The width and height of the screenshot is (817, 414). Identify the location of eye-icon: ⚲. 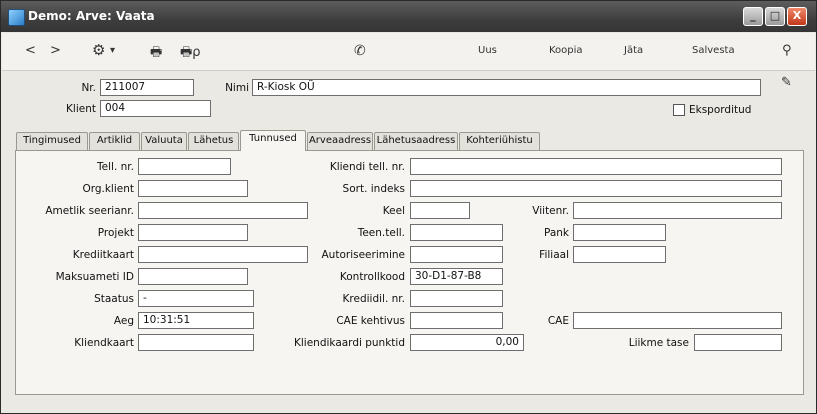
(787, 50).